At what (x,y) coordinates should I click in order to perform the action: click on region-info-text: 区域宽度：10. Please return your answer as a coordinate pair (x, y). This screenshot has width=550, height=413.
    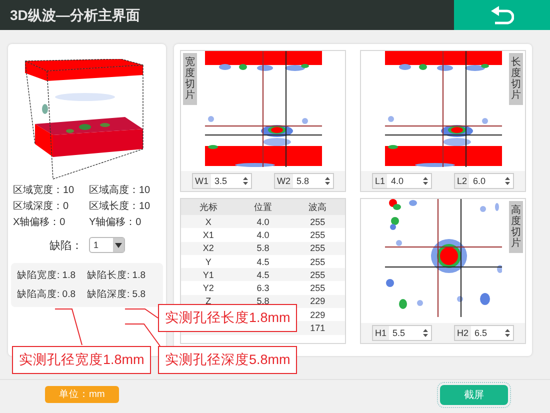
    Looking at the image, I should click on (44, 190).